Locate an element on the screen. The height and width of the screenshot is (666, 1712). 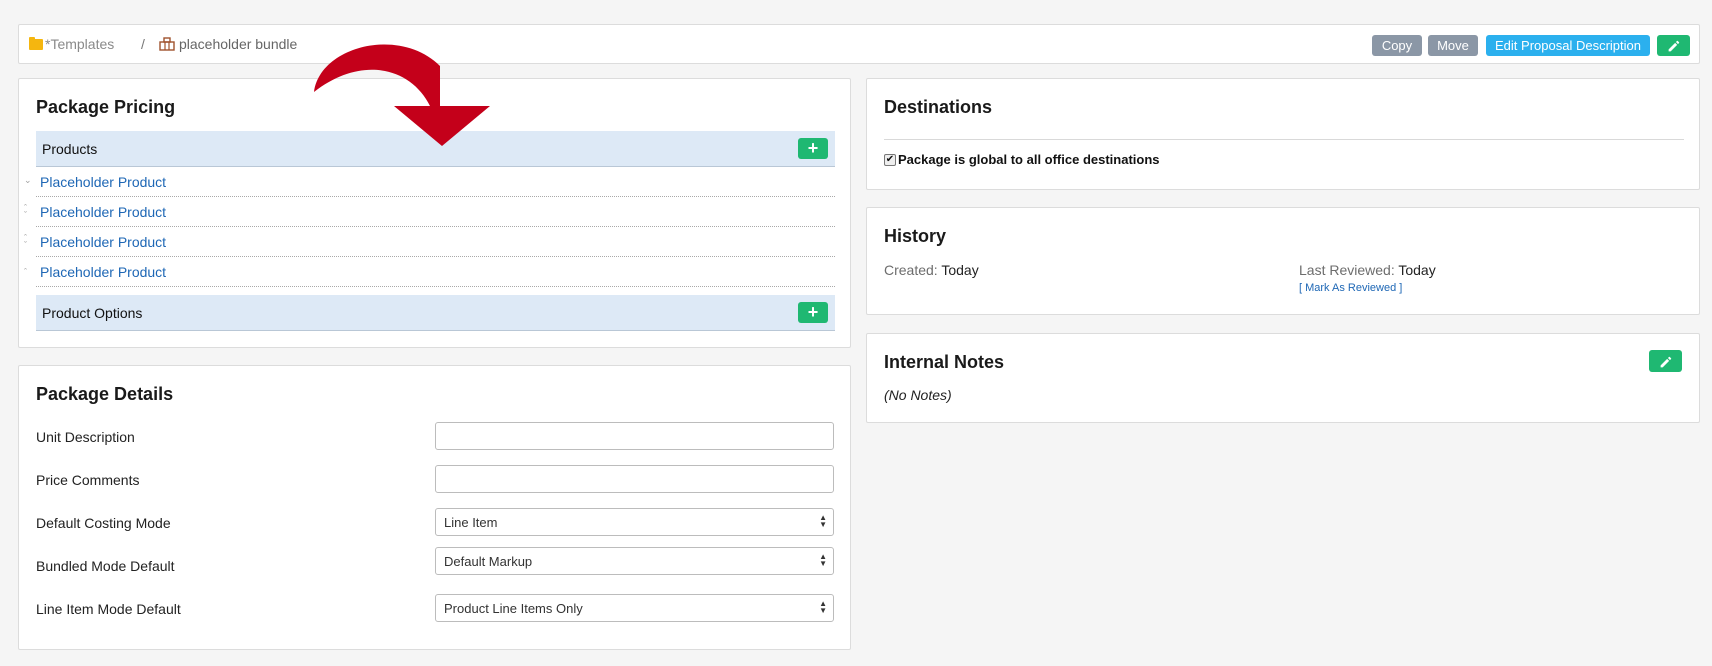
bundle-icon is located at coordinates (167, 44).